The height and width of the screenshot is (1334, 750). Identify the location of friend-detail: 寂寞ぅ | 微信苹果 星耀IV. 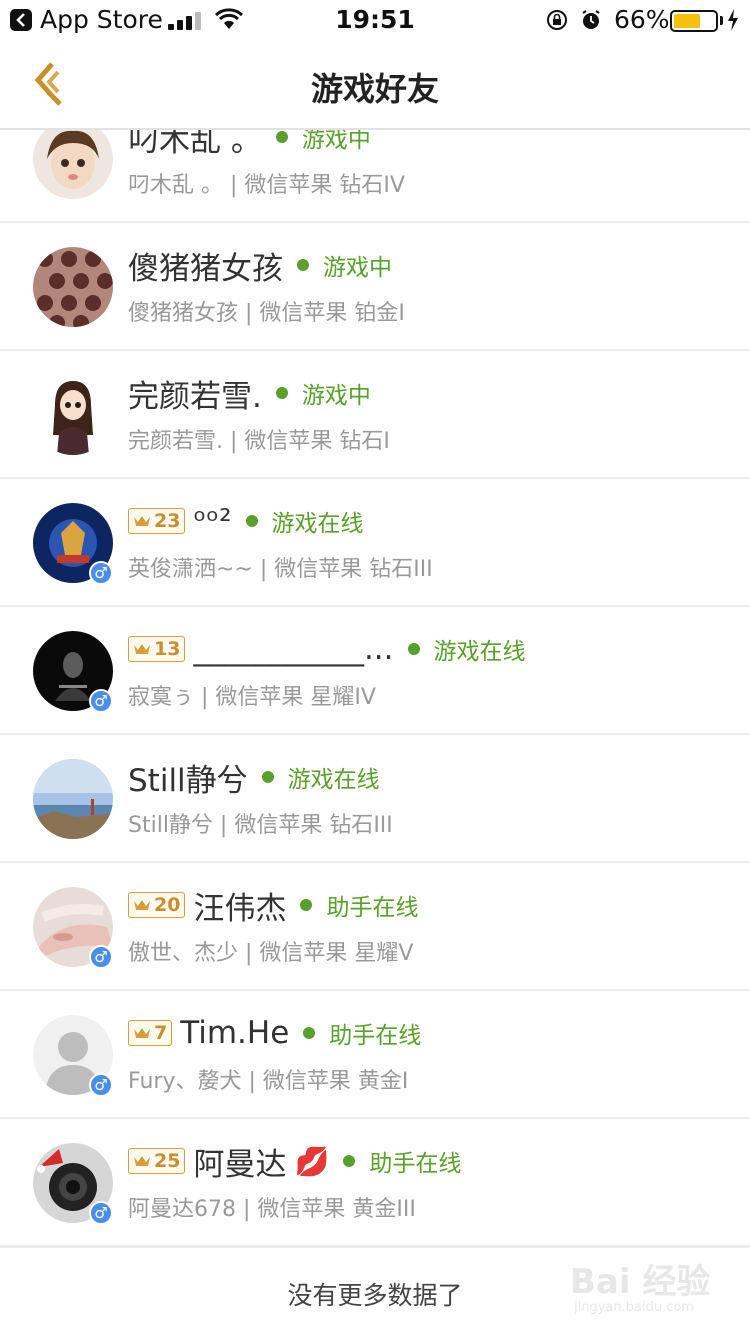
(252, 697).